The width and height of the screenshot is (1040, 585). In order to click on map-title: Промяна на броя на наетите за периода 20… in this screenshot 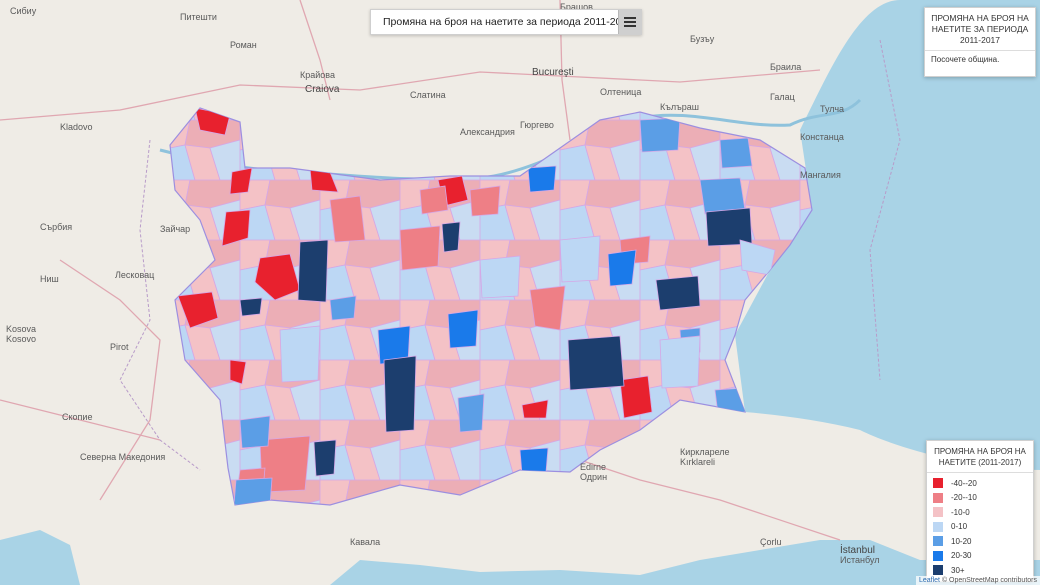, I will do `click(500, 22)`.